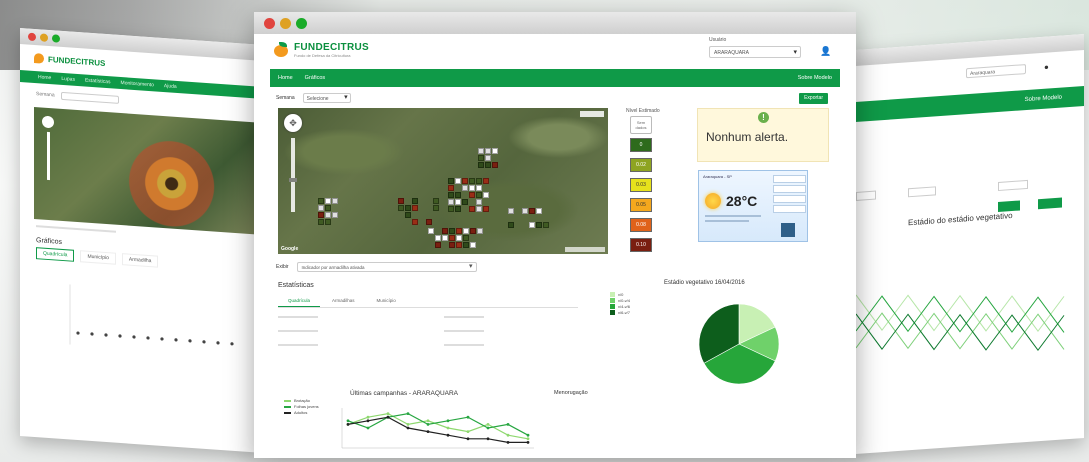 The width and height of the screenshot is (1089, 462). I want to click on layer-select: Indicador por armadilha ativada, so click(386, 267).